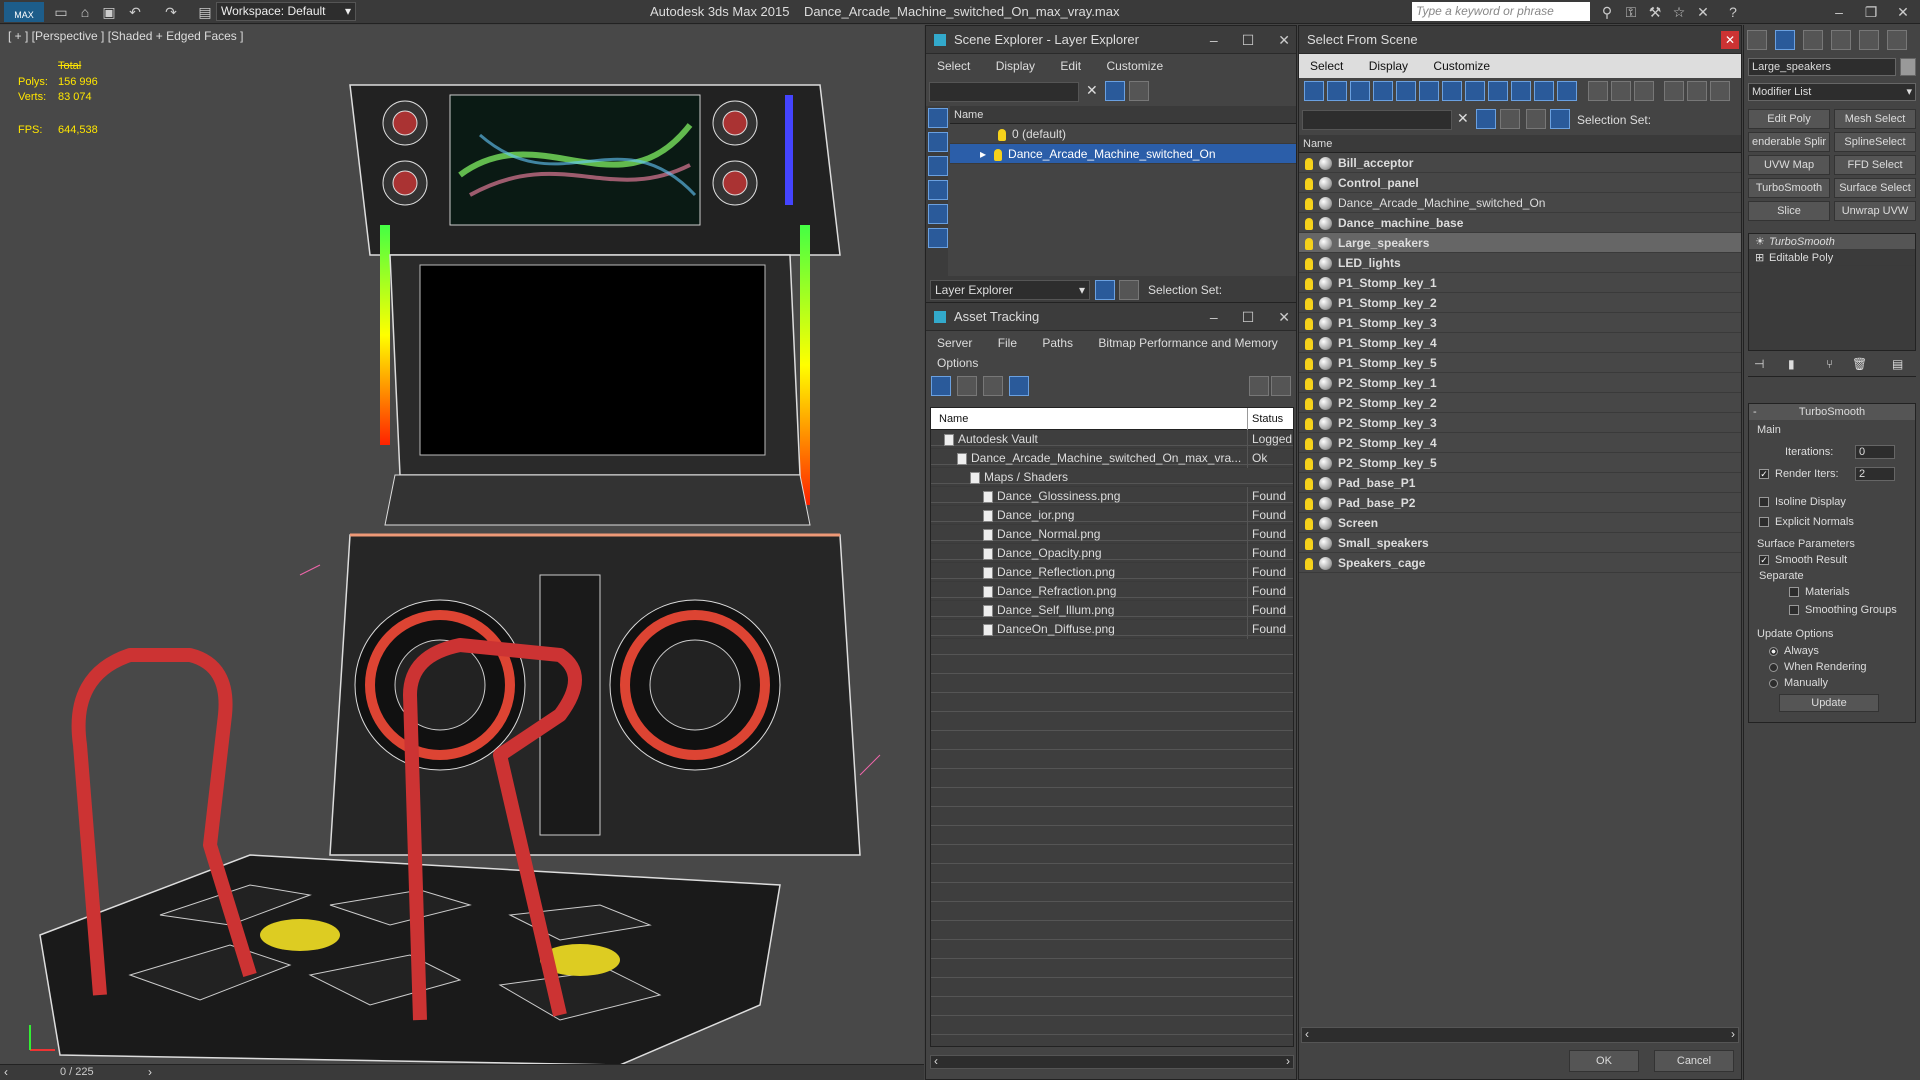 Image resolution: width=1920 pixels, height=1080 pixels. I want to click on asset-row: Dance_Glossiness.png Found, so click(1112, 496).